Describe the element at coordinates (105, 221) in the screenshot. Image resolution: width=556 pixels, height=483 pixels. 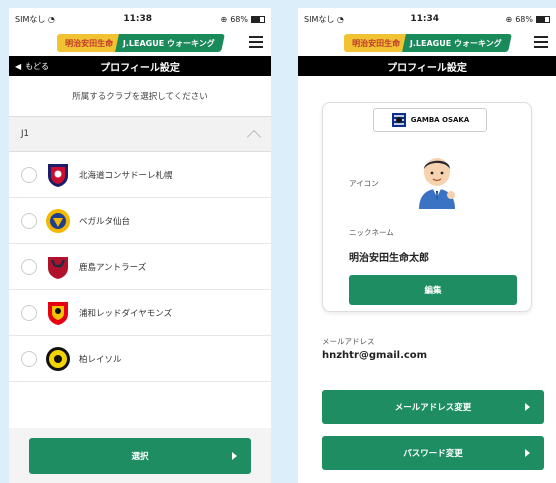
I see `club-name: ベガルタ仙台` at that location.